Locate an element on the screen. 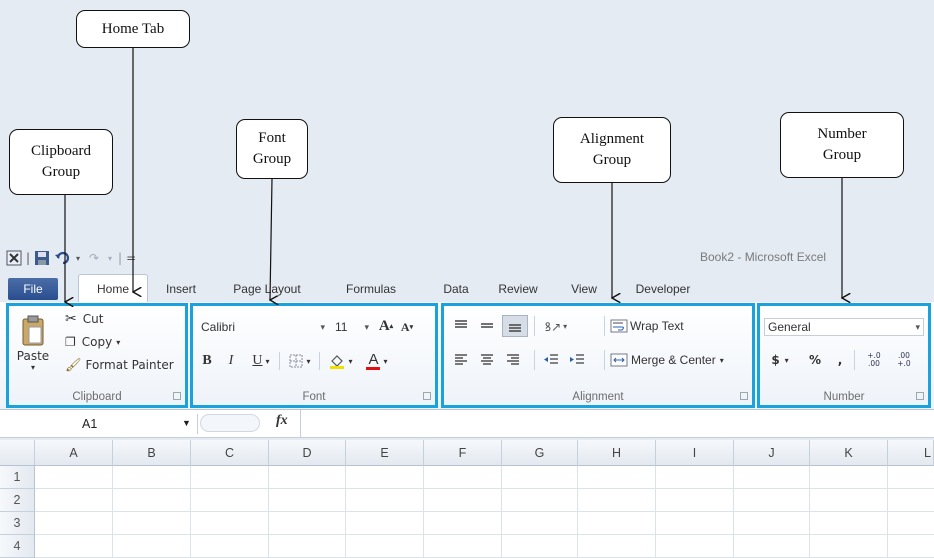 Image resolution: width=934 pixels, height=558 pixels. column-header-k: K is located at coordinates (849, 453).